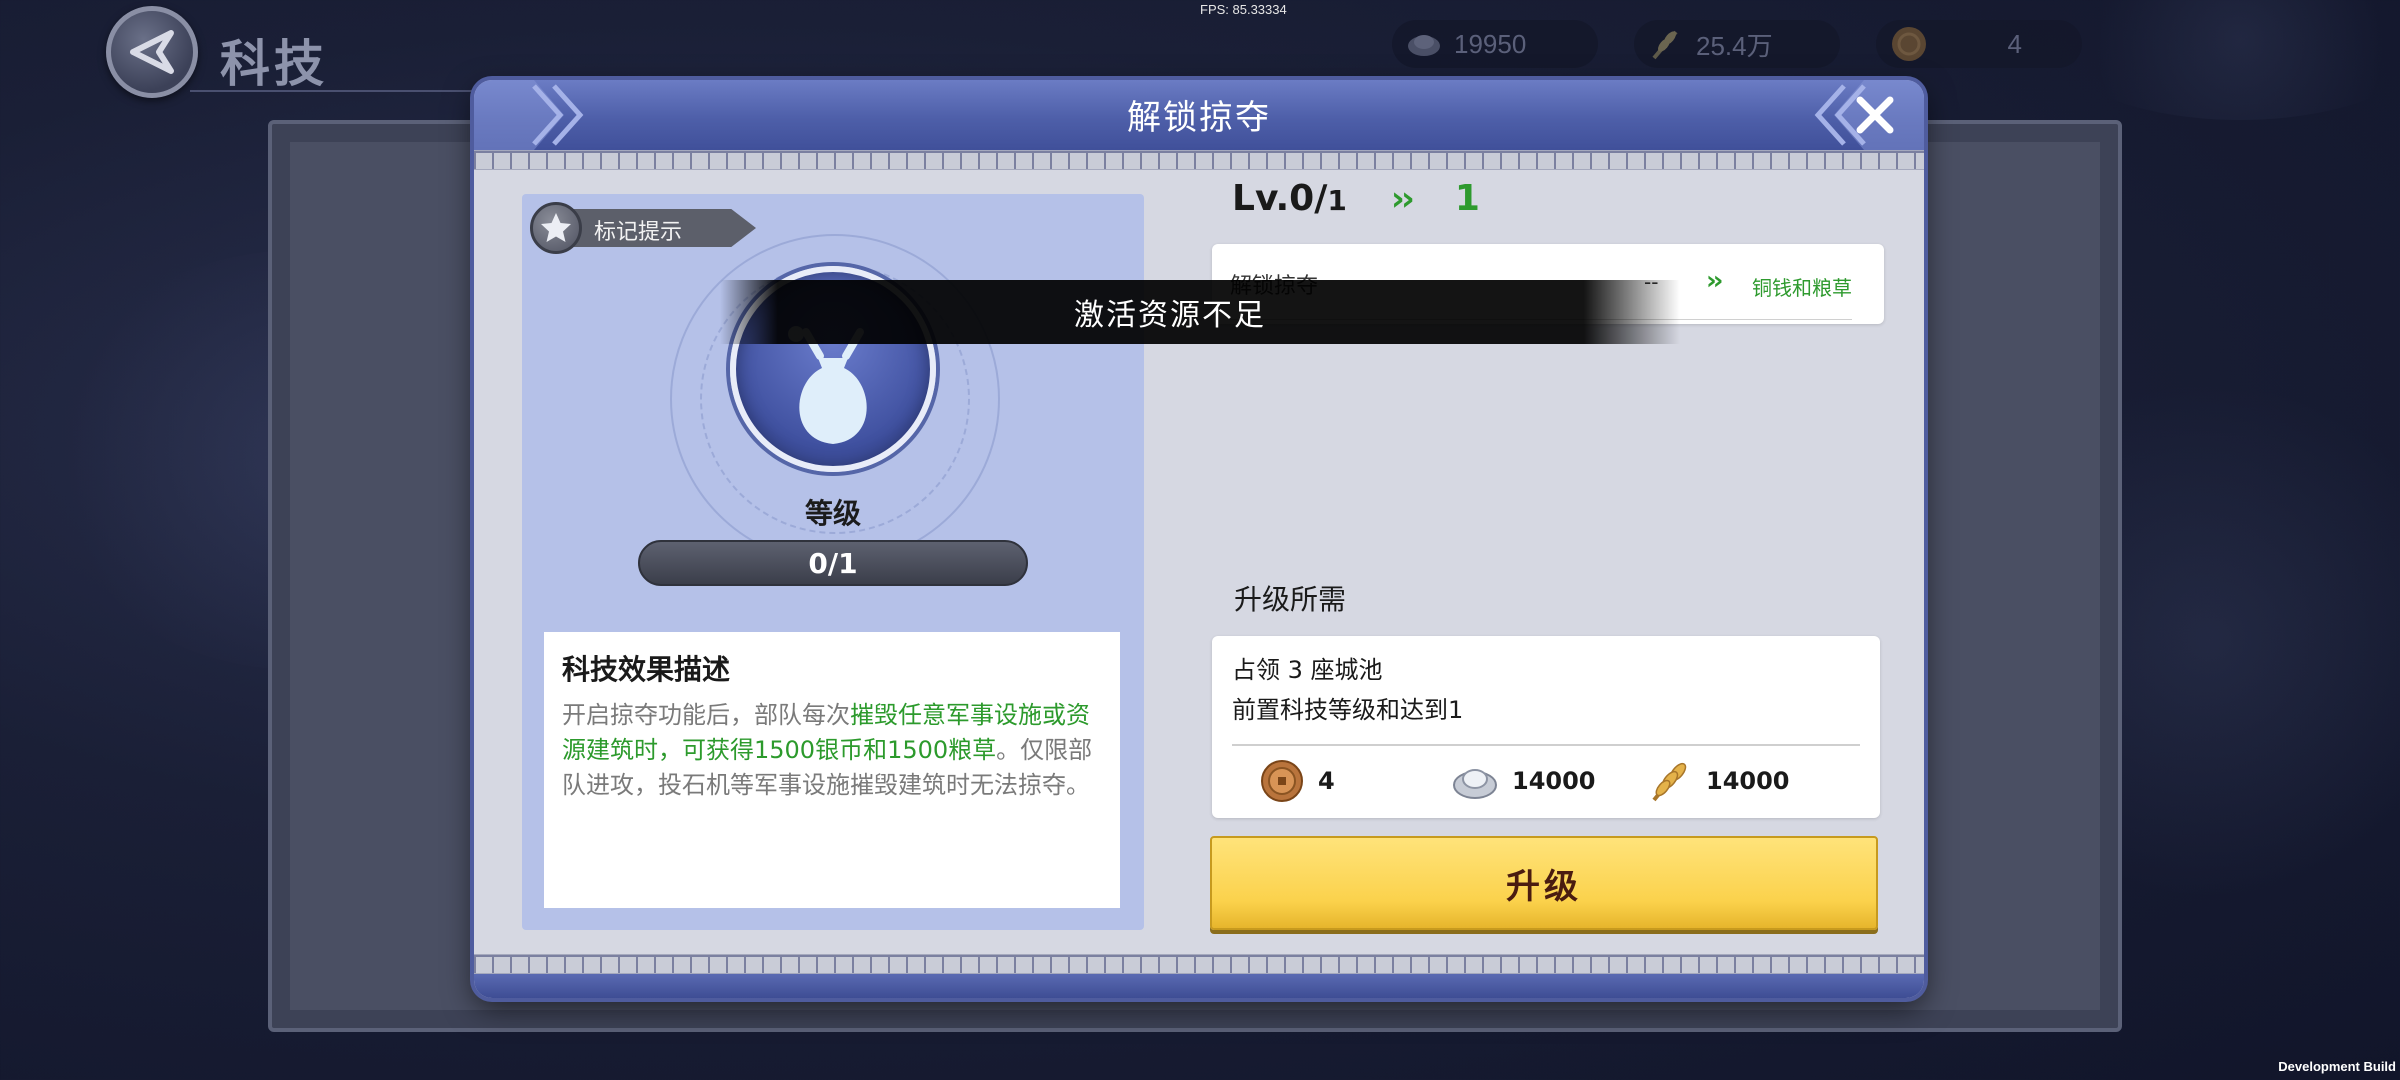  I want to click on grain-resource: 25.4万, so click(1737, 44).